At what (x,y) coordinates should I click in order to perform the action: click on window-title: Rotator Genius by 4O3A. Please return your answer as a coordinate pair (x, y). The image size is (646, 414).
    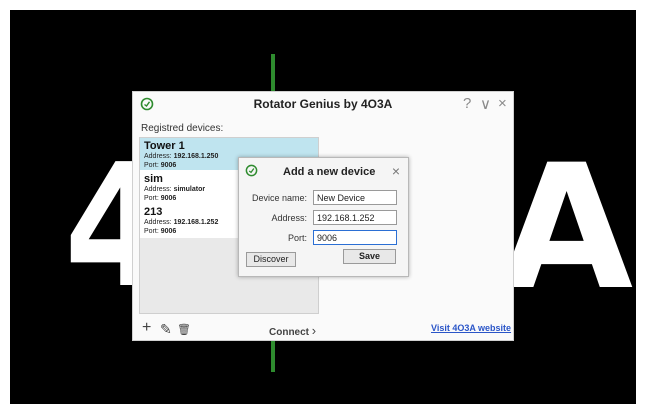
    Looking at the image, I should click on (323, 104).